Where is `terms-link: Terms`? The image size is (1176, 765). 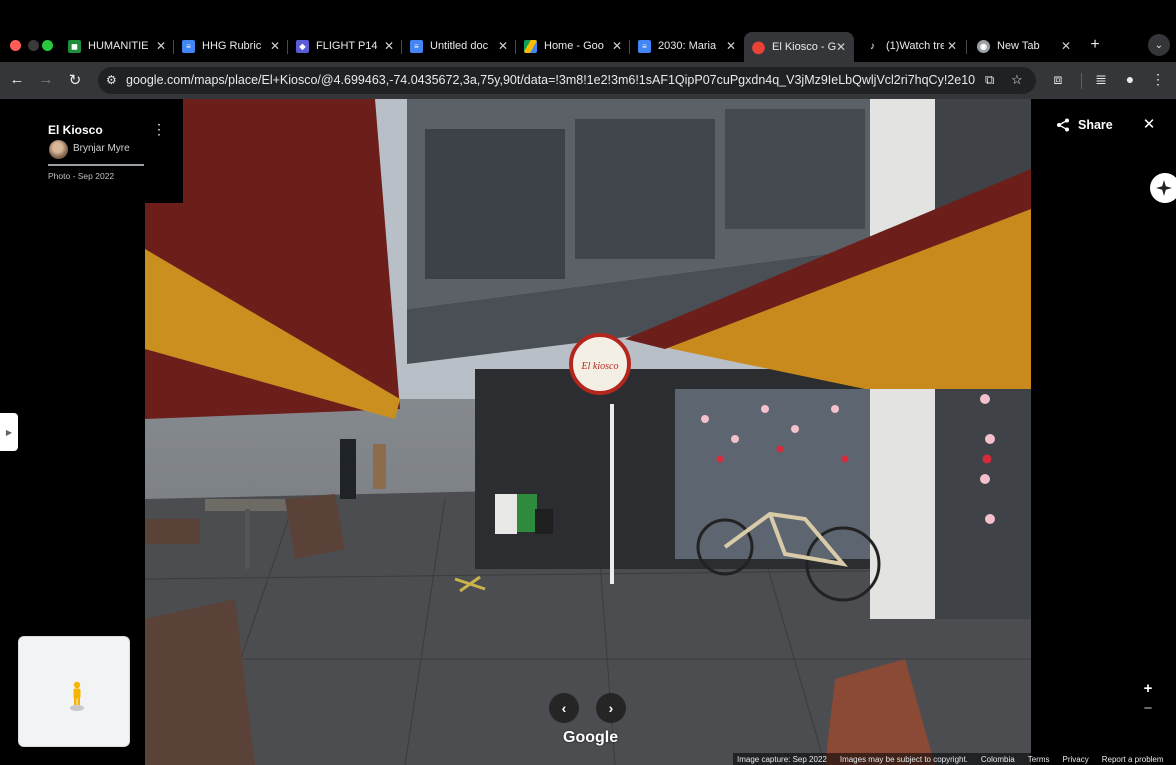 terms-link: Terms is located at coordinates (1039, 759).